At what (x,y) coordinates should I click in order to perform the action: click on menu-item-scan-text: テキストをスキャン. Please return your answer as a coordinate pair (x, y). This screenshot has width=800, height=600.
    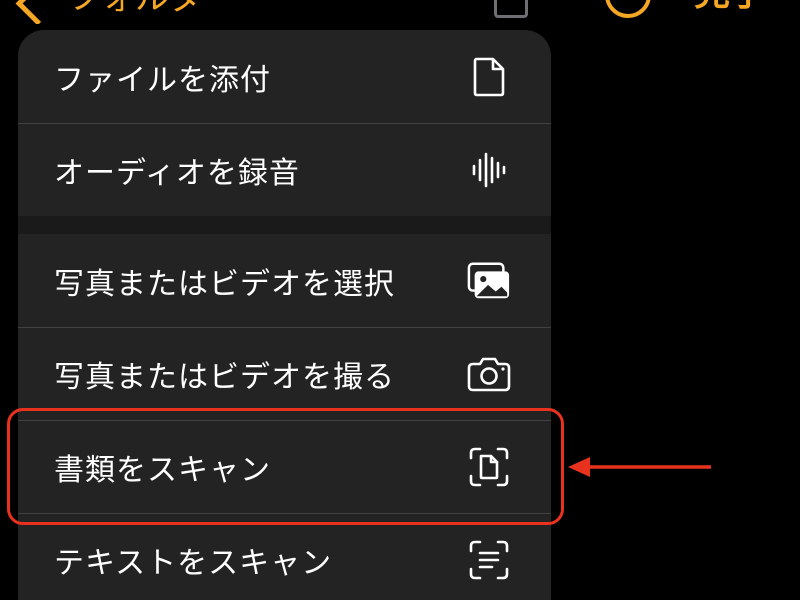
    Looking at the image, I should click on (284, 556).